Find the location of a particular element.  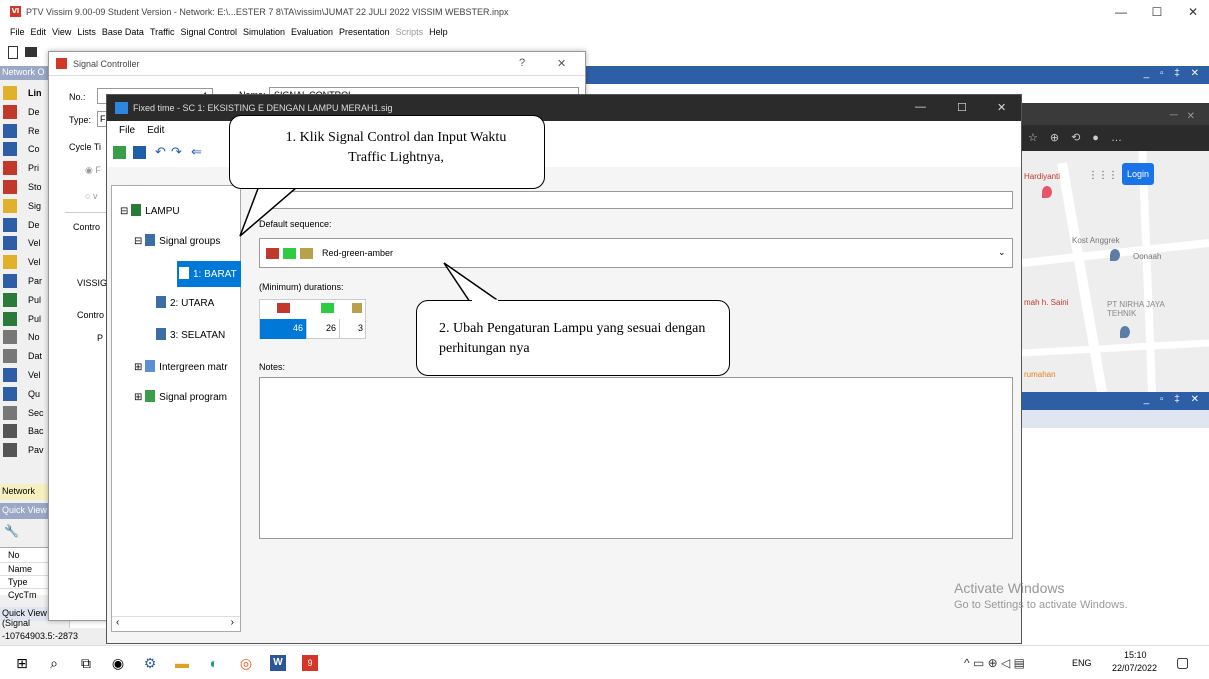

network-object-item-12: Pul is located at coordinates (34, 319).